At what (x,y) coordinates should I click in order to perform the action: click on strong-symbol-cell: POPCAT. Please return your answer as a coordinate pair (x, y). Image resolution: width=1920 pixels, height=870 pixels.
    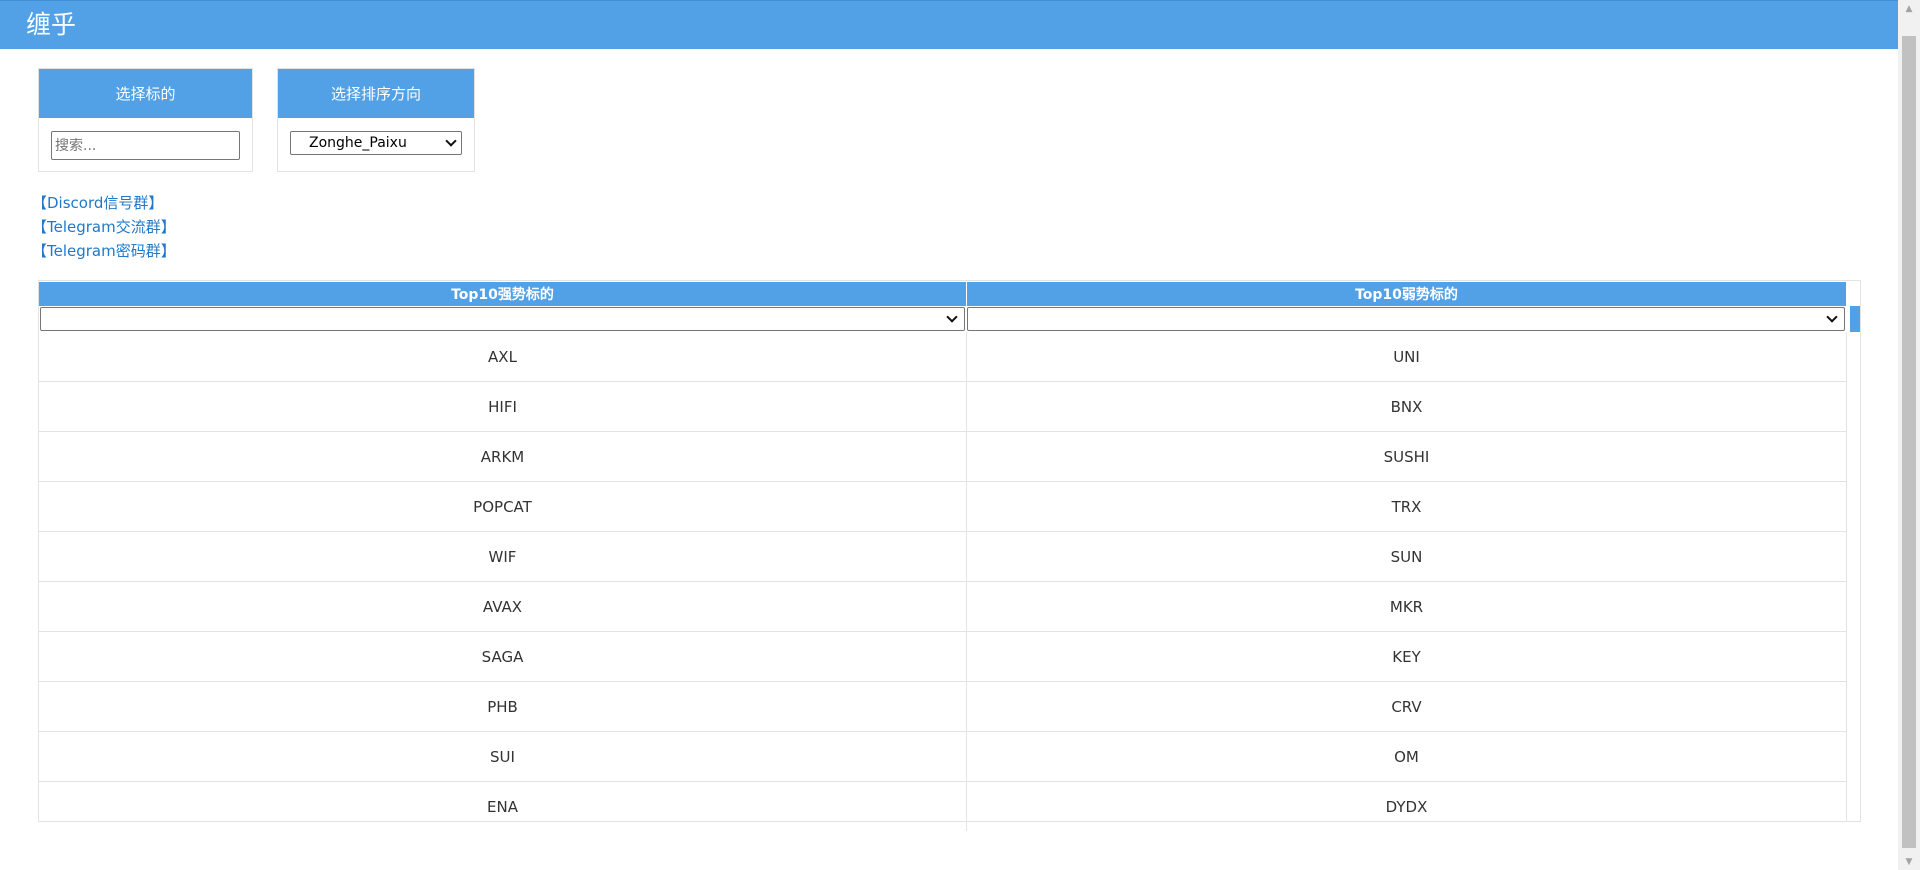
    Looking at the image, I should click on (503, 506).